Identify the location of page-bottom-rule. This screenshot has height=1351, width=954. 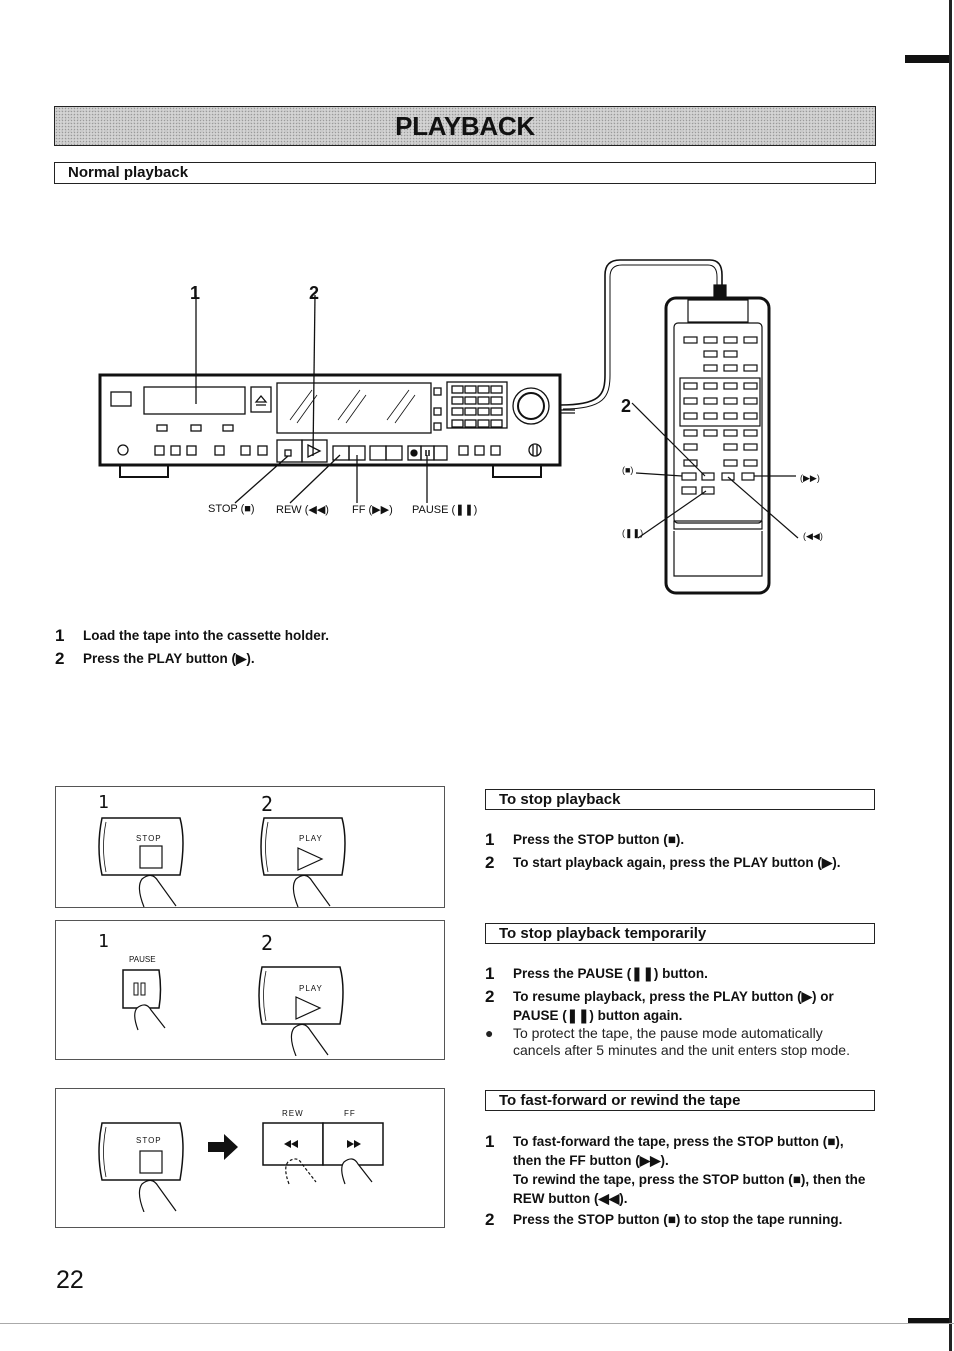
(477, 1323).